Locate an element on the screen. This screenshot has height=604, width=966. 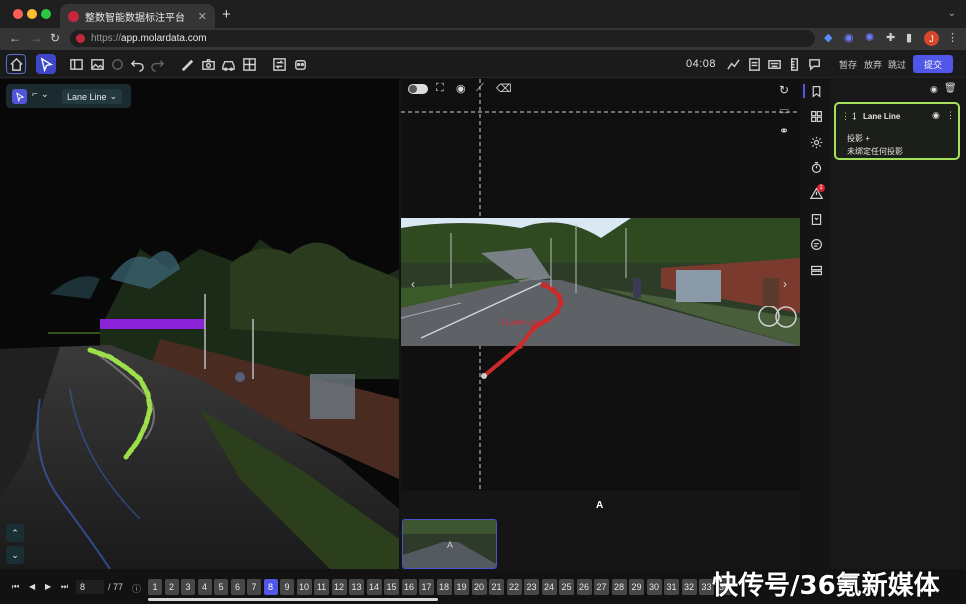
ruler-icon is located at coordinates (794, 64).